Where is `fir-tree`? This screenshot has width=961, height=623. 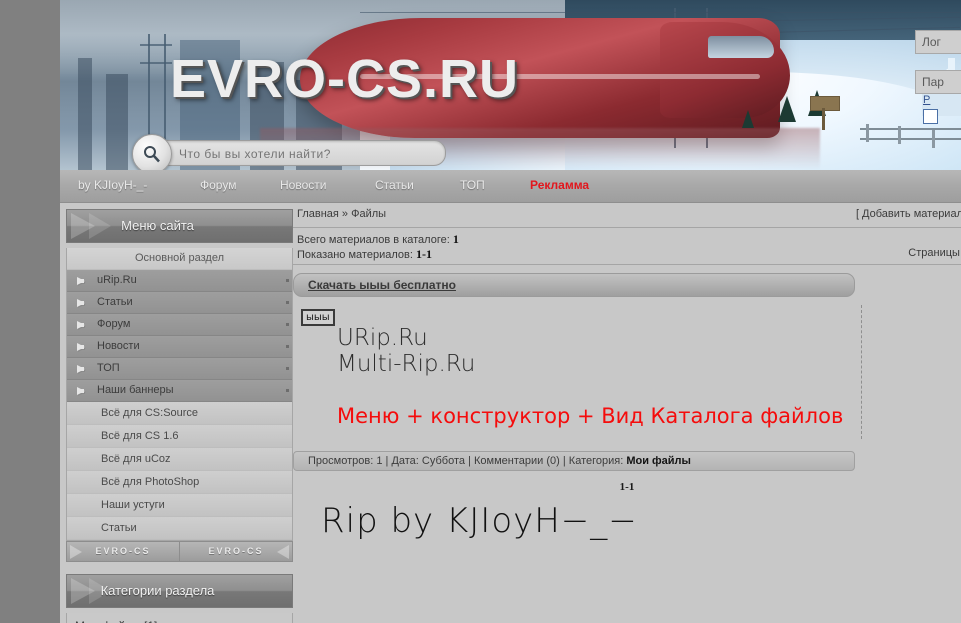
fir-tree is located at coordinates (787, 109).